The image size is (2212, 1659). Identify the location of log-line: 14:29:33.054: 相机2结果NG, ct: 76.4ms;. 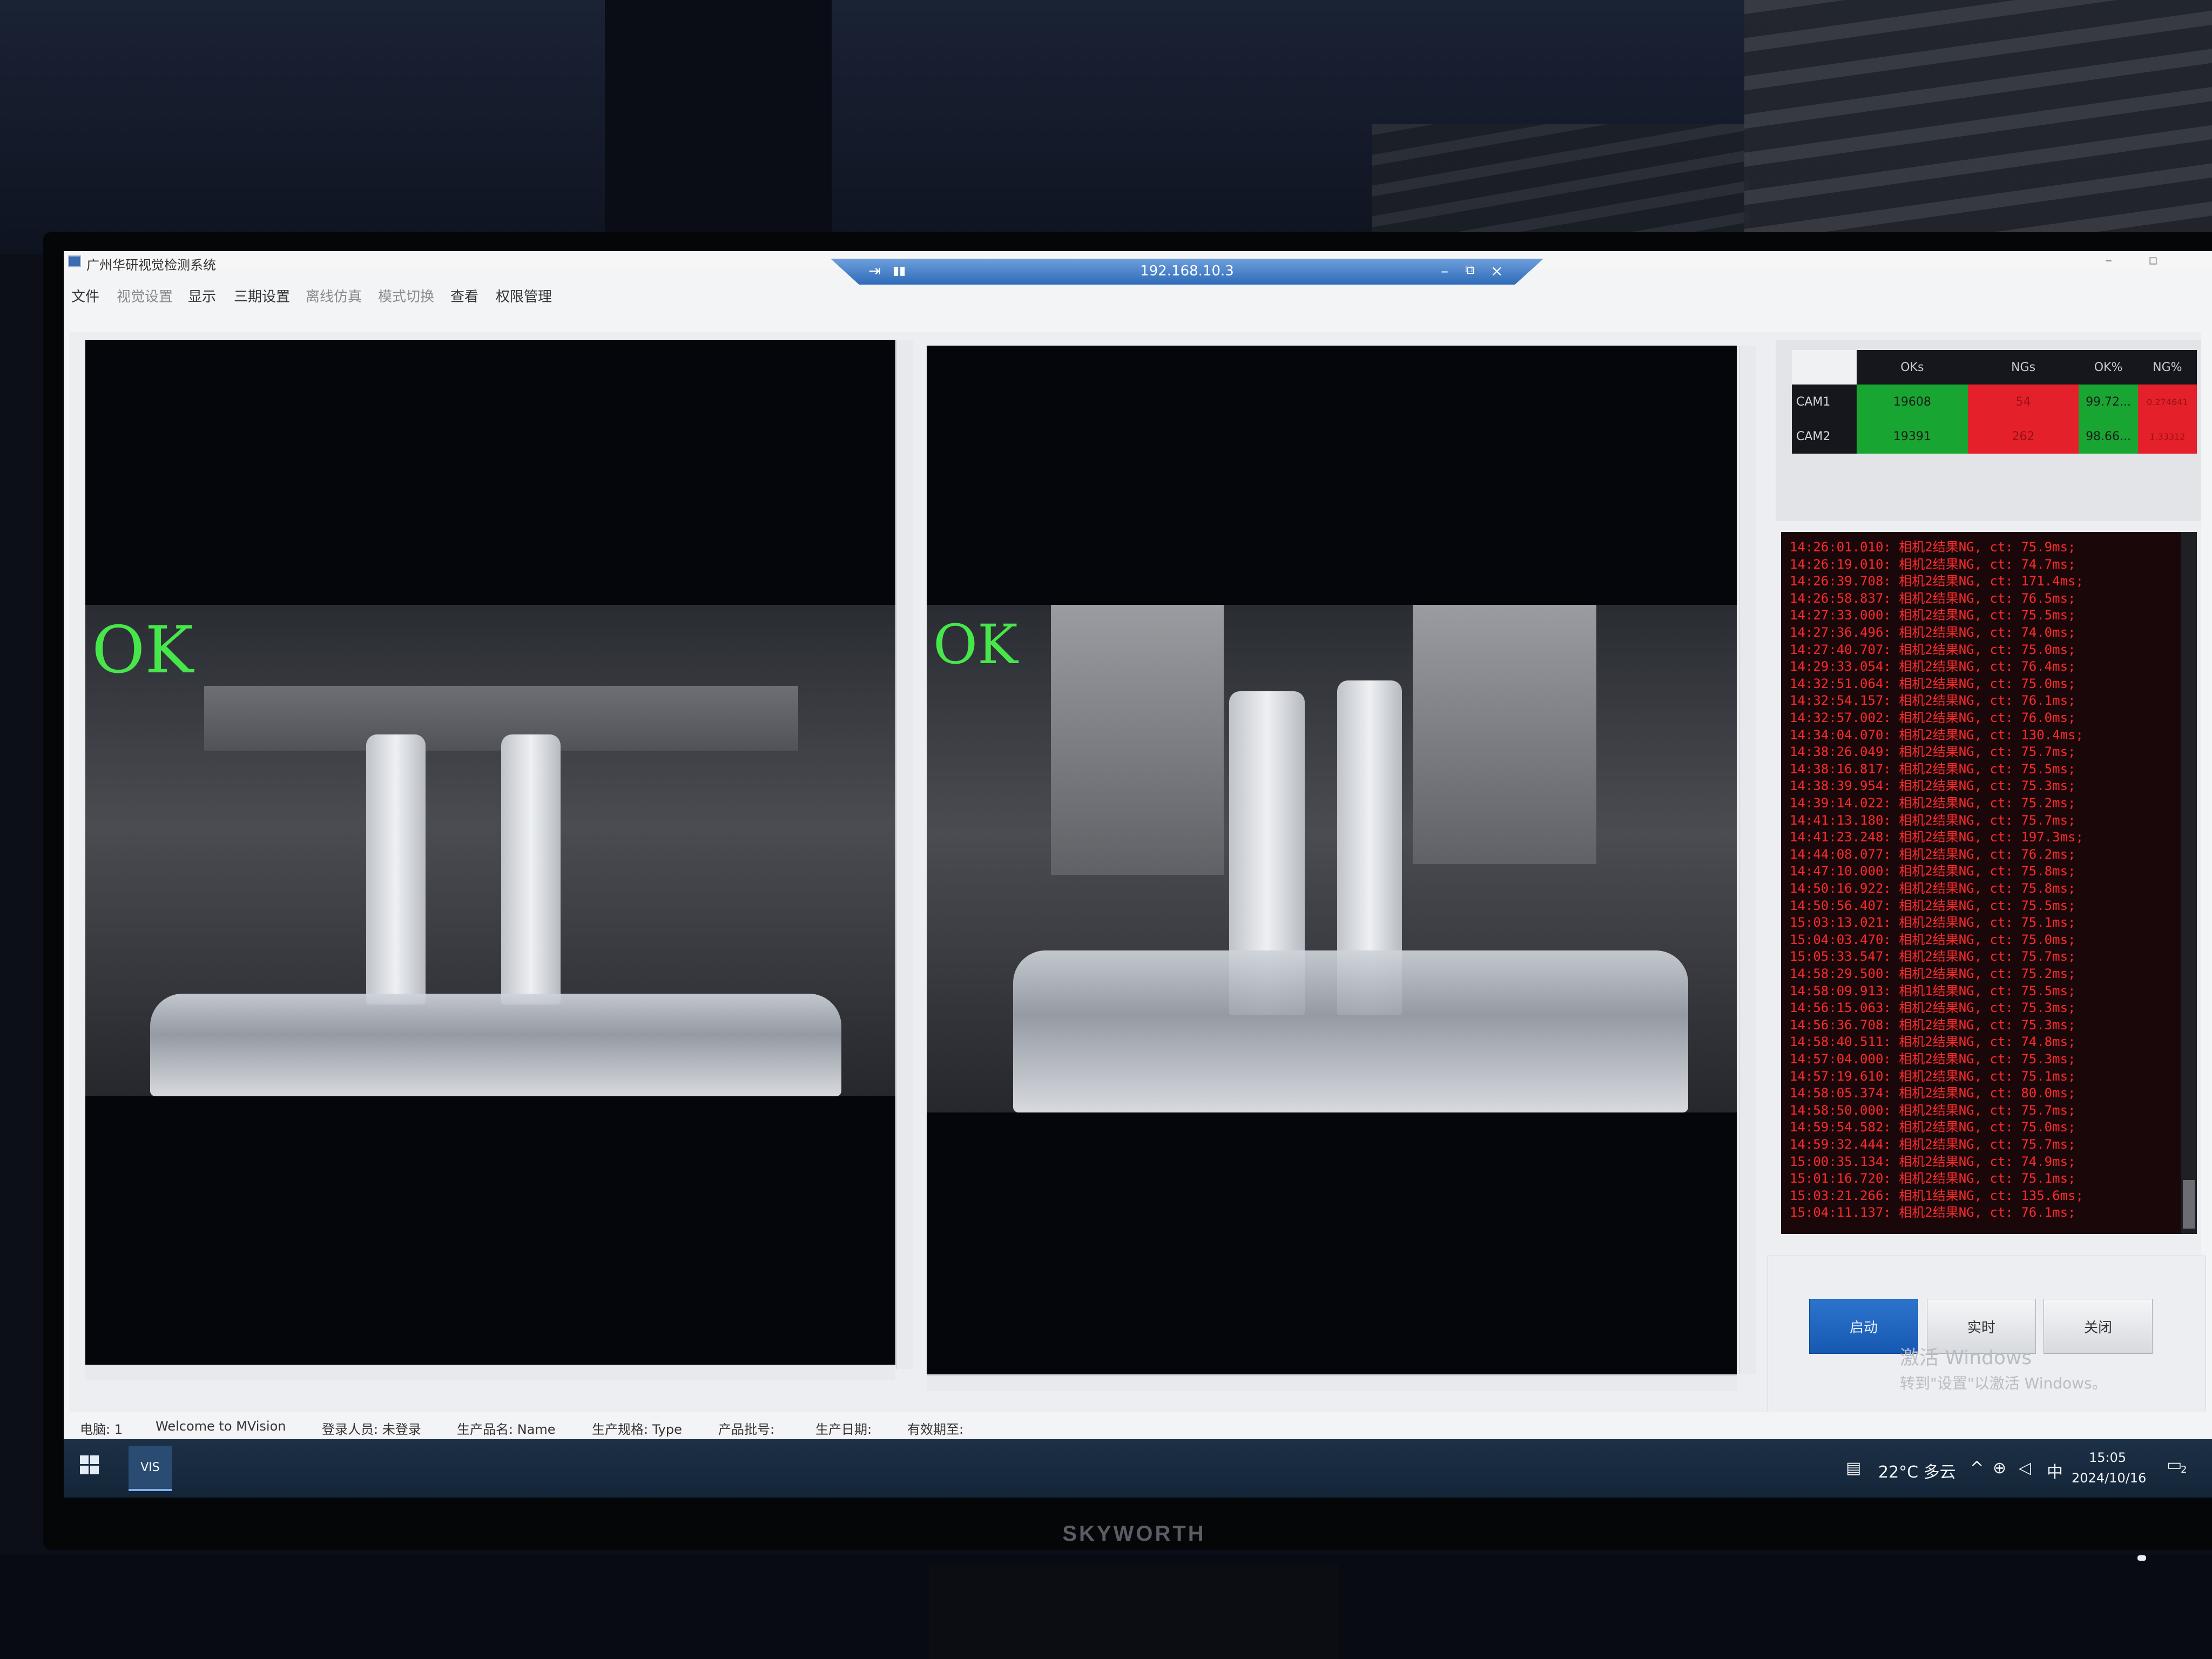
(1933, 666).